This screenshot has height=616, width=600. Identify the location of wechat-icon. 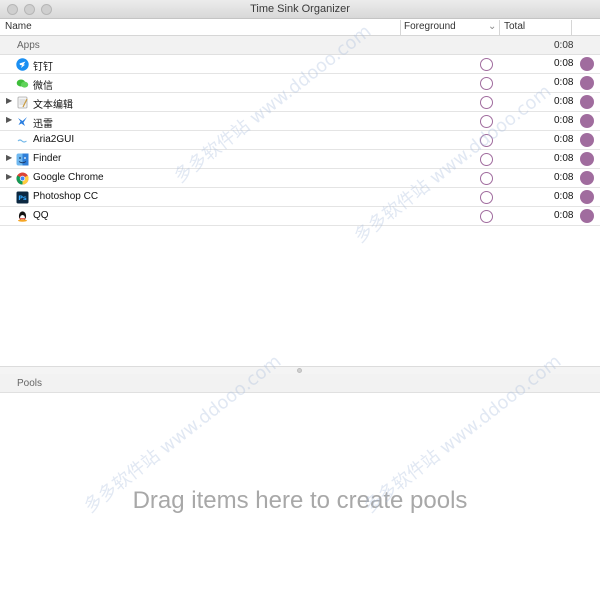
(22, 83).